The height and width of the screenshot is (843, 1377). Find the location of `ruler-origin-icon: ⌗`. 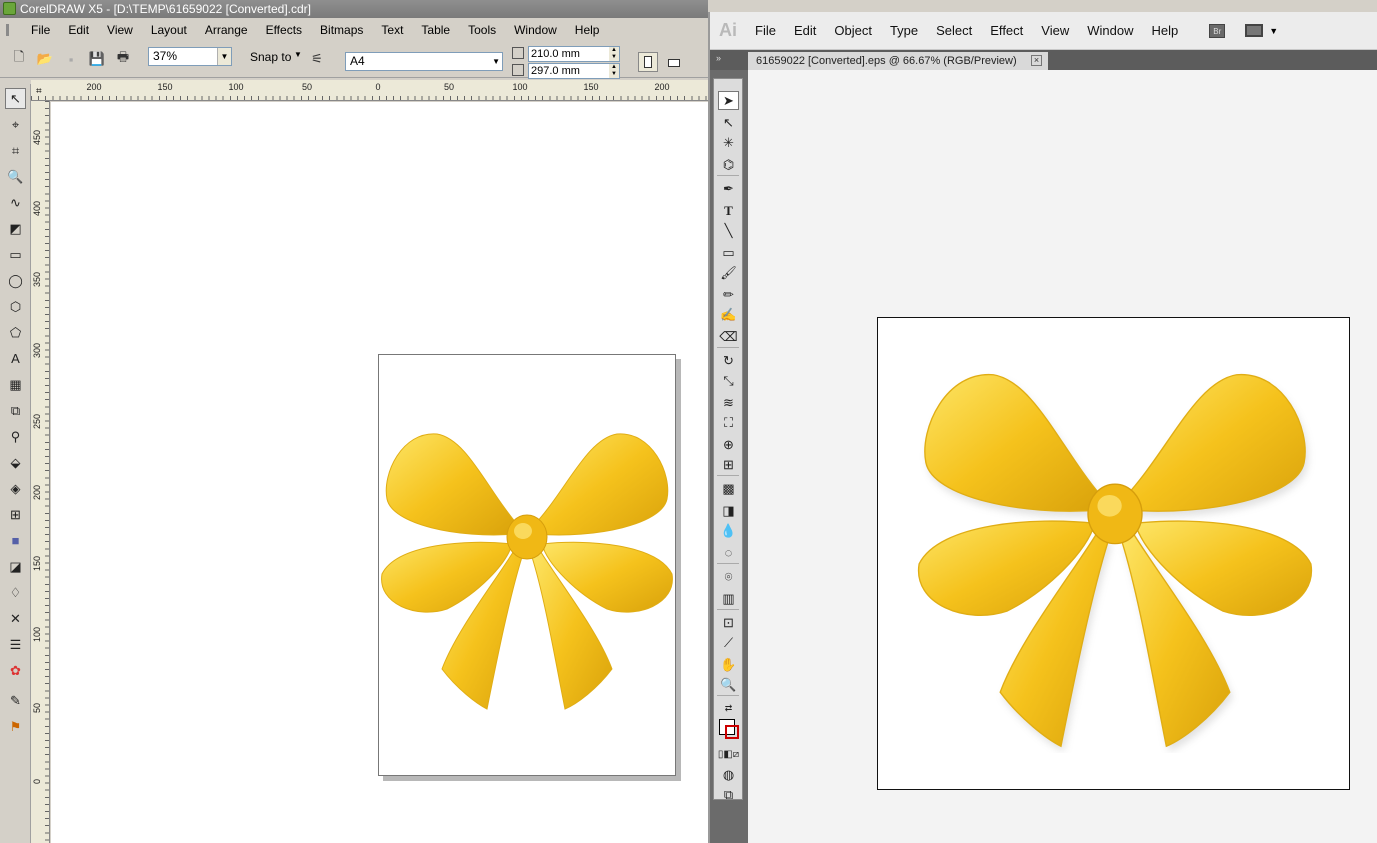

ruler-origin-icon: ⌗ is located at coordinates (39, 91).